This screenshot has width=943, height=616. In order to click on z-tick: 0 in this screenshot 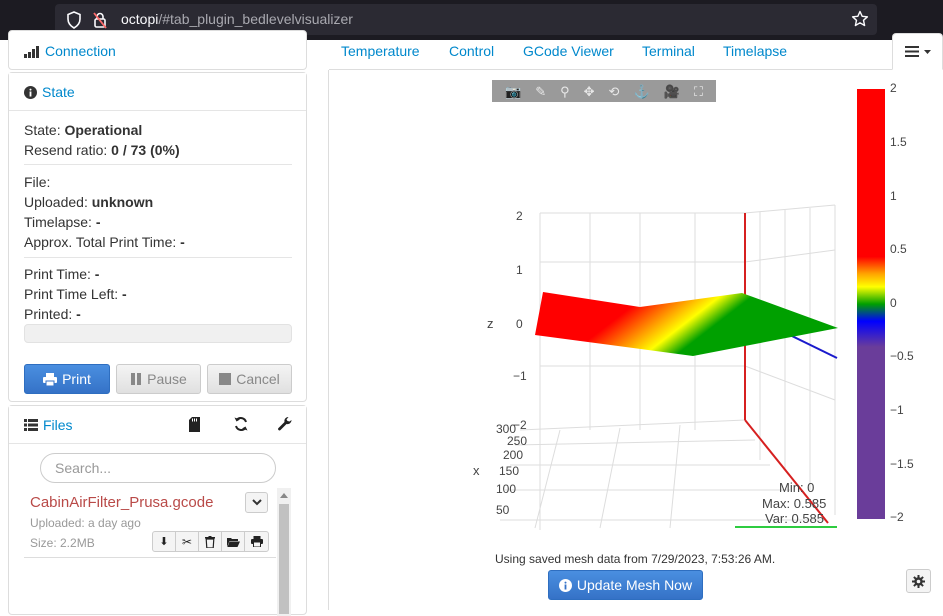, I will do `click(519, 324)`.